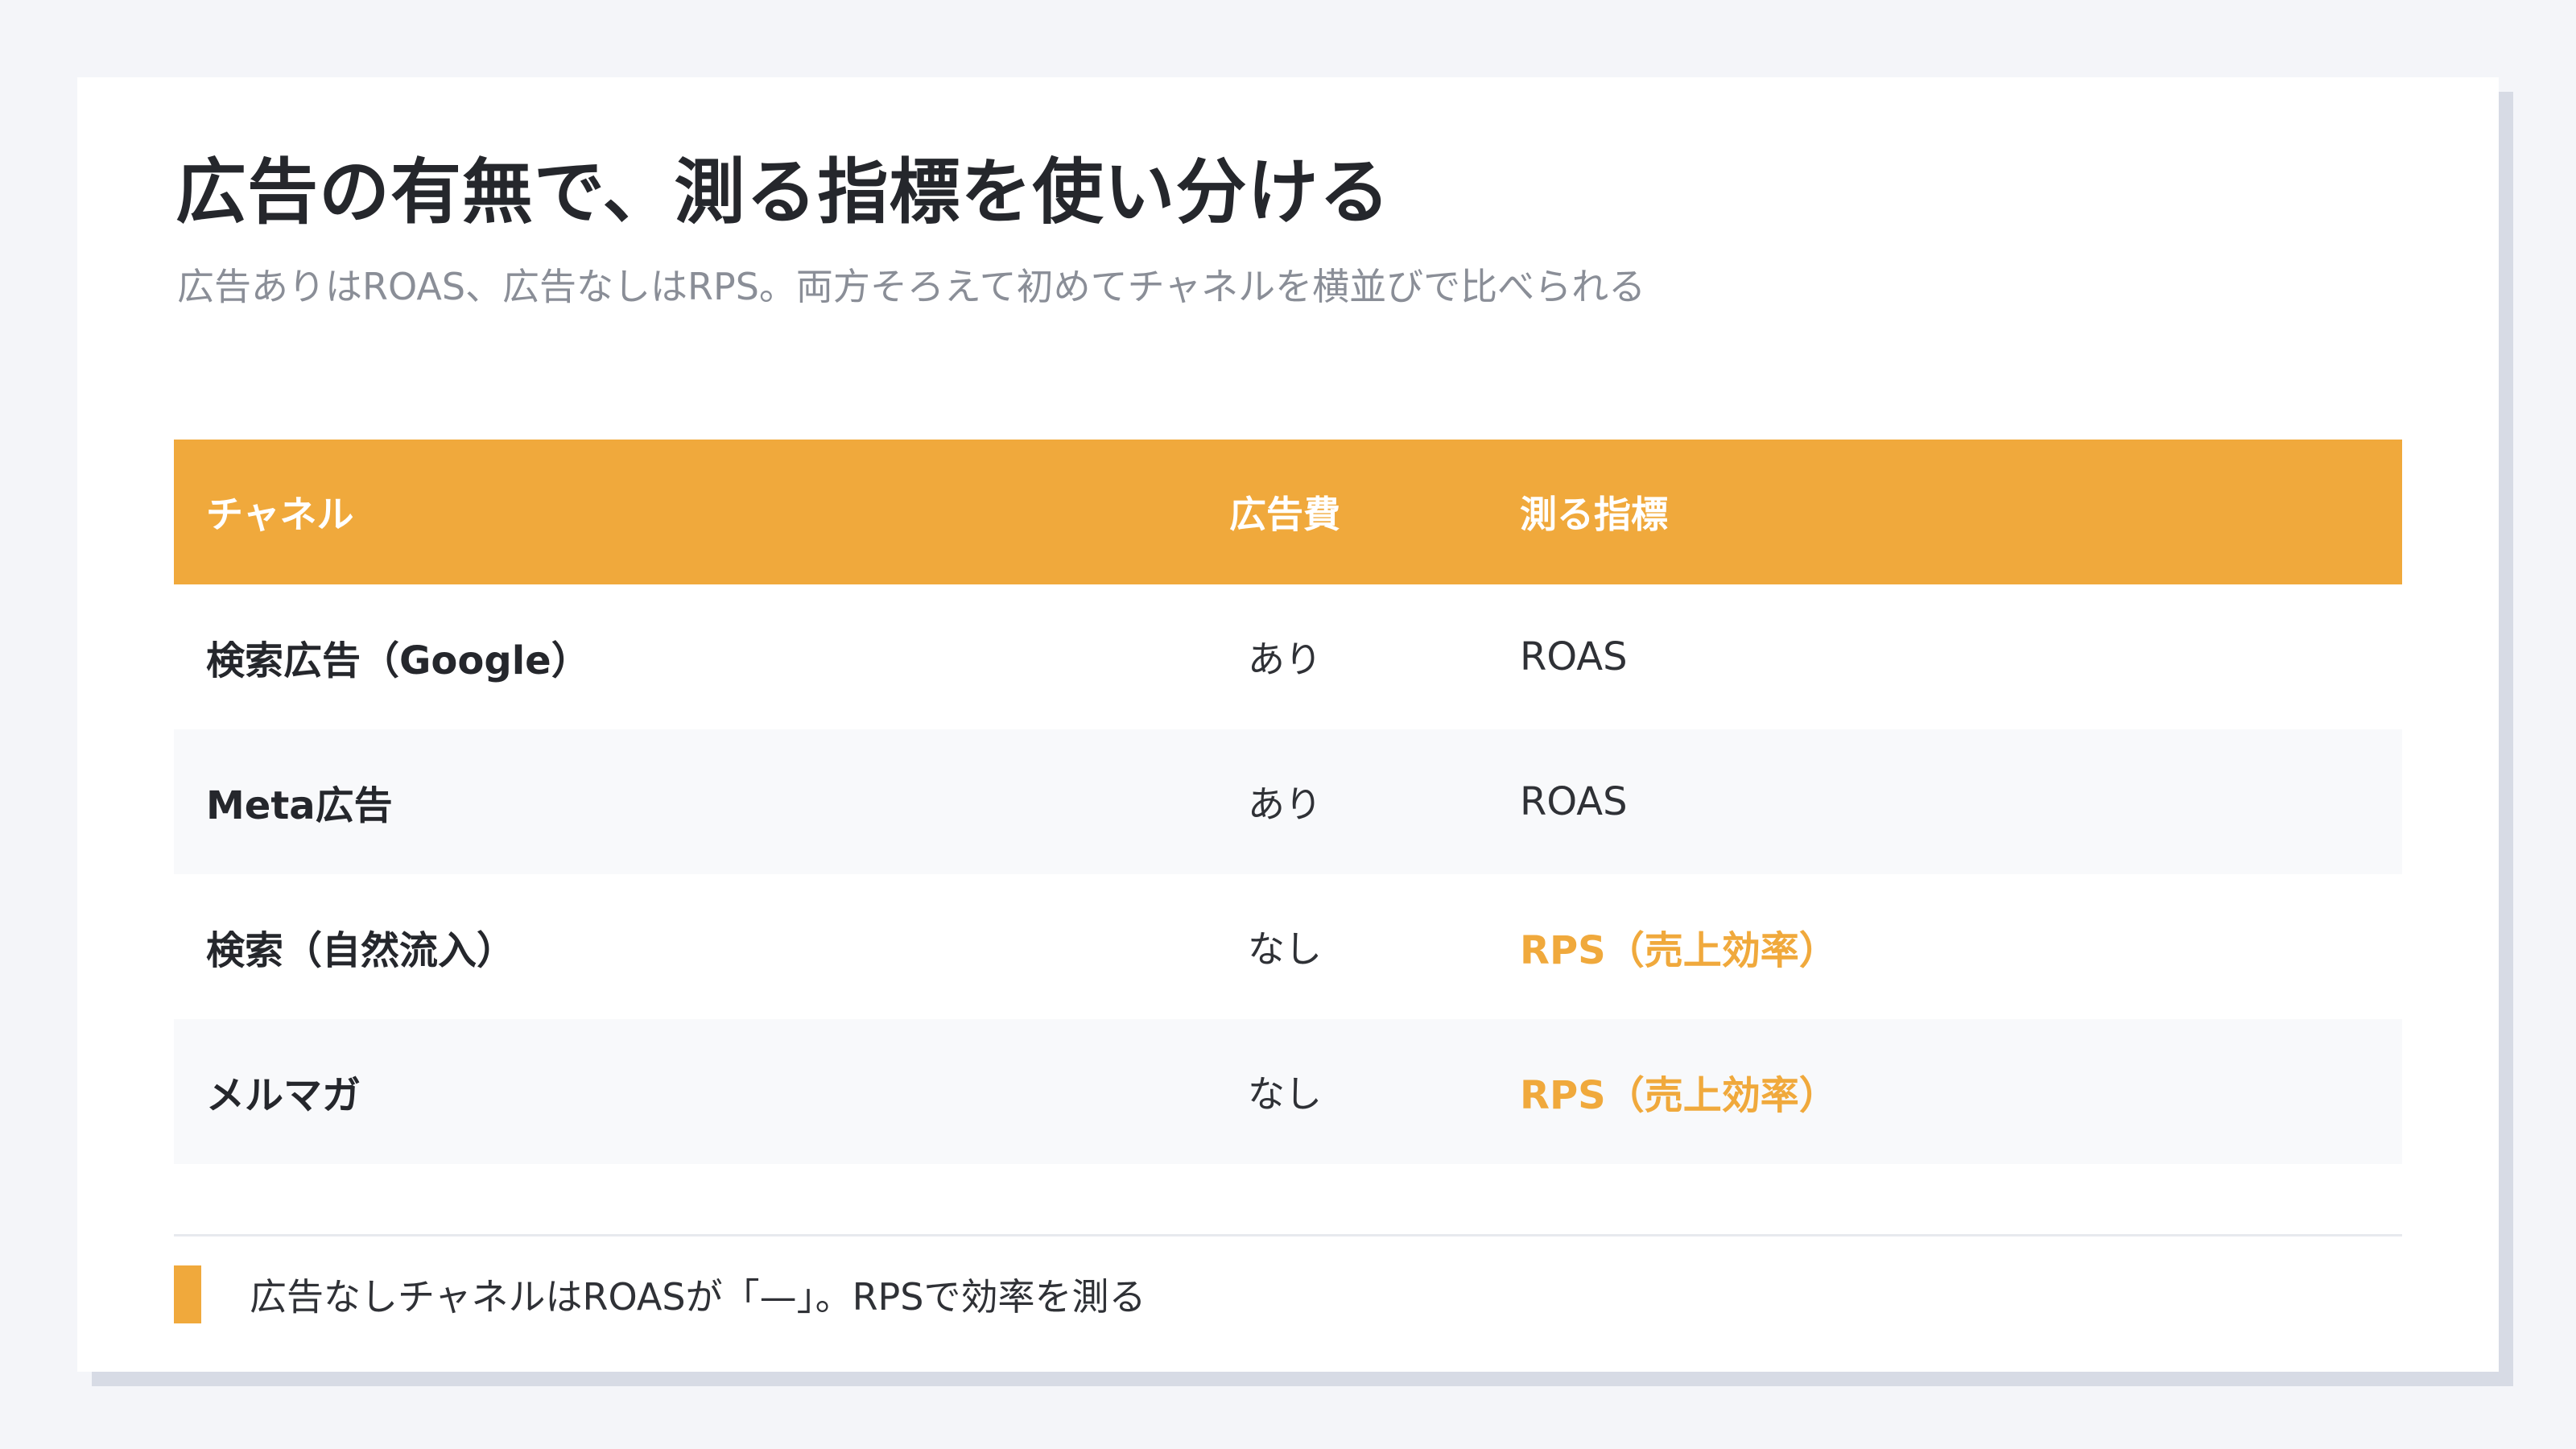 Image resolution: width=2576 pixels, height=1449 pixels. I want to click on page-title: 広告の有無で、測る指標を使い分ける, so click(783, 192).